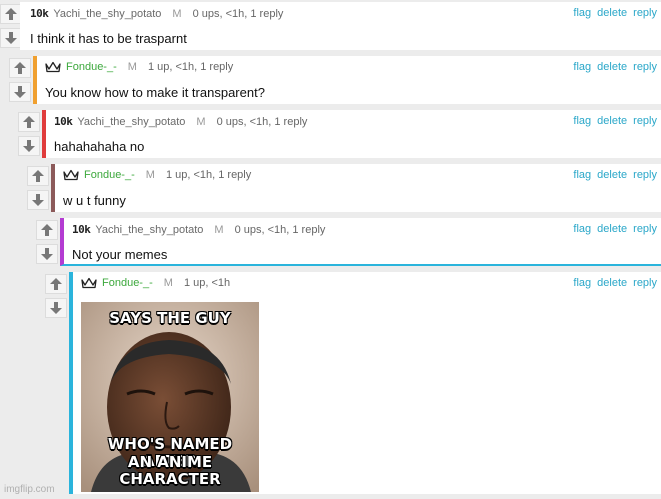 The image size is (661, 499). I want to click on comment-text: I think it has to be trasparnt, so click(108, 38).